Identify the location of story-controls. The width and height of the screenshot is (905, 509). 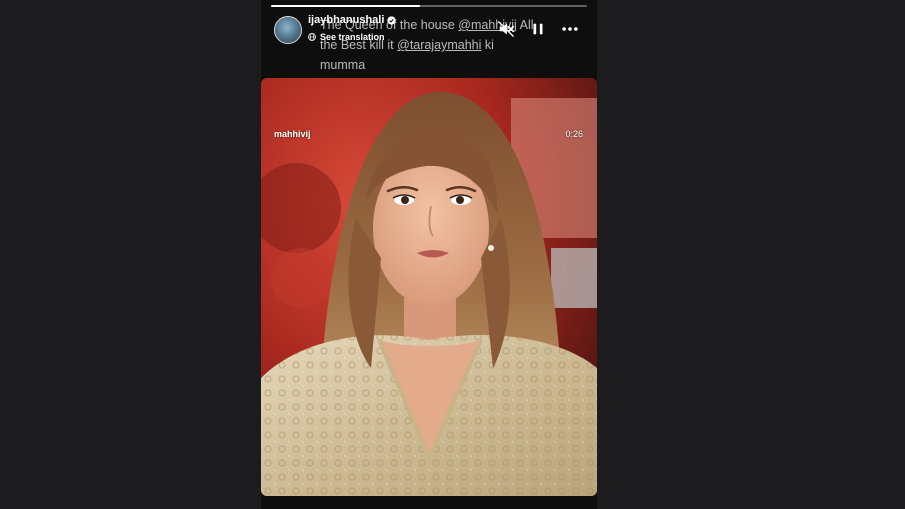
(538, 29).